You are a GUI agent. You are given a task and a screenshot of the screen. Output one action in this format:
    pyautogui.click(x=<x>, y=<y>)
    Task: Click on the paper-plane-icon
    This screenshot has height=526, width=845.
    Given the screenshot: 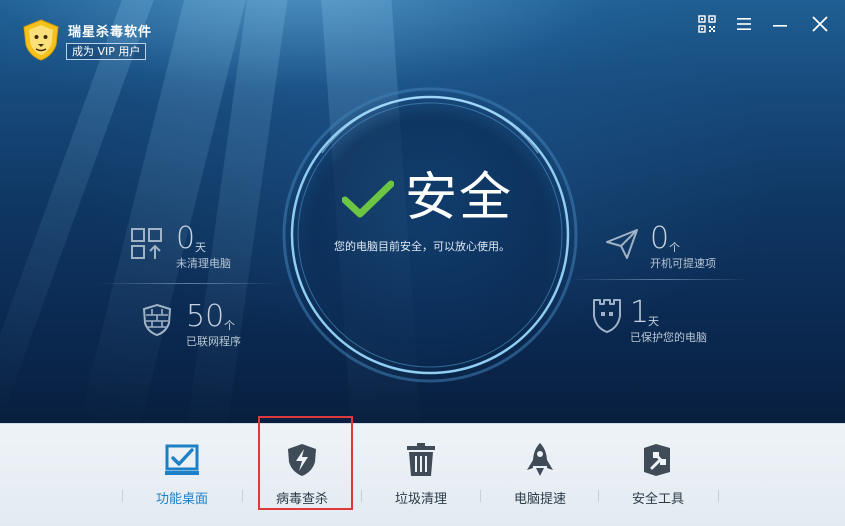 What is the action you would take?
    pyautogui.click(x=622, y=244)
    